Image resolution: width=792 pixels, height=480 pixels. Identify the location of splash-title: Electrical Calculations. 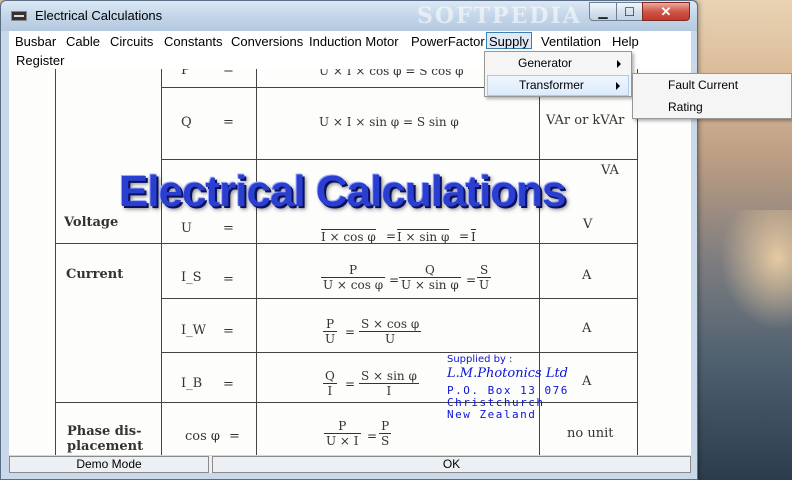
(343, 191).